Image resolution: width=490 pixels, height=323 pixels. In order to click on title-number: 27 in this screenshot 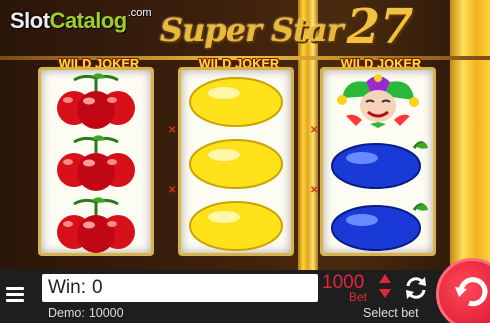, I will do `click(380, 27)`.